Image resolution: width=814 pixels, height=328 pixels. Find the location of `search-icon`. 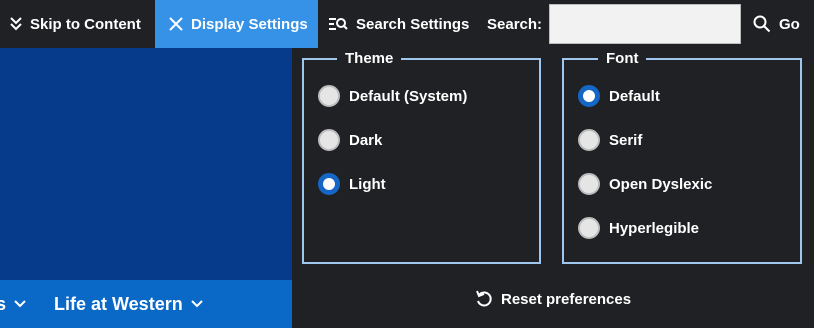

search-icon is located at coordinates (762, 24).